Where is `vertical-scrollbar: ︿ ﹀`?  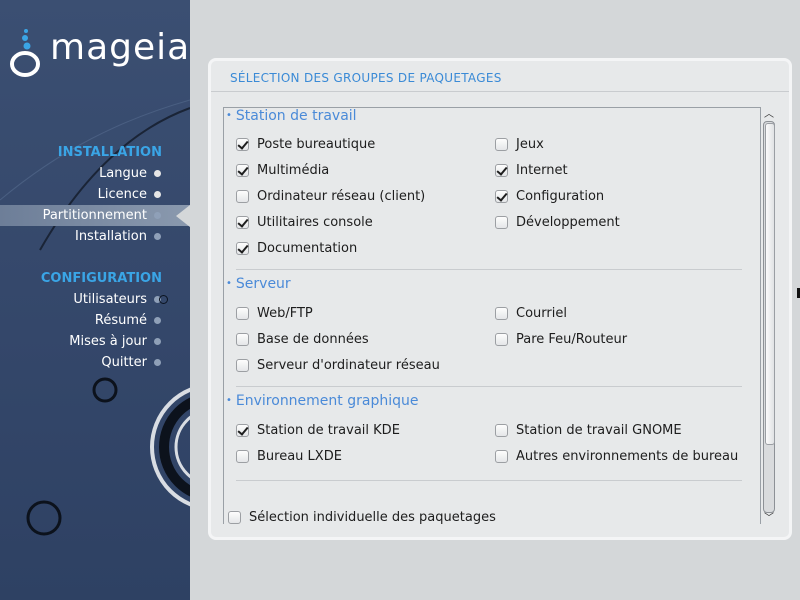
vertical-scrollbar: ︿ ﹀ is located at coordinates (769, 316).